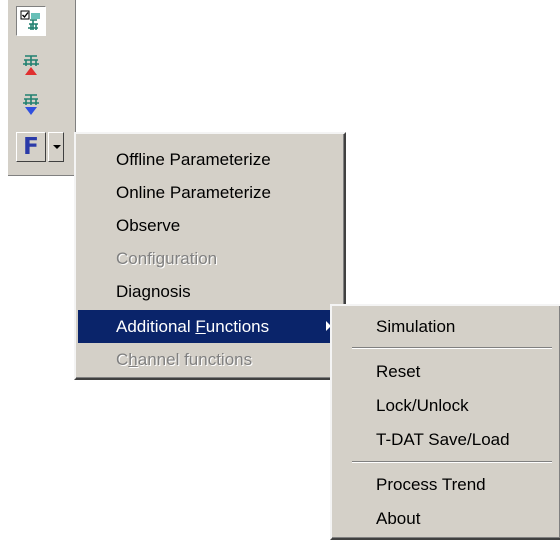 This screenshot has width=560, height=540. What do you see at coordinates (195, 359) in the screenshot?
I see `label-part: annel functions` at bounding box center [195, 359].